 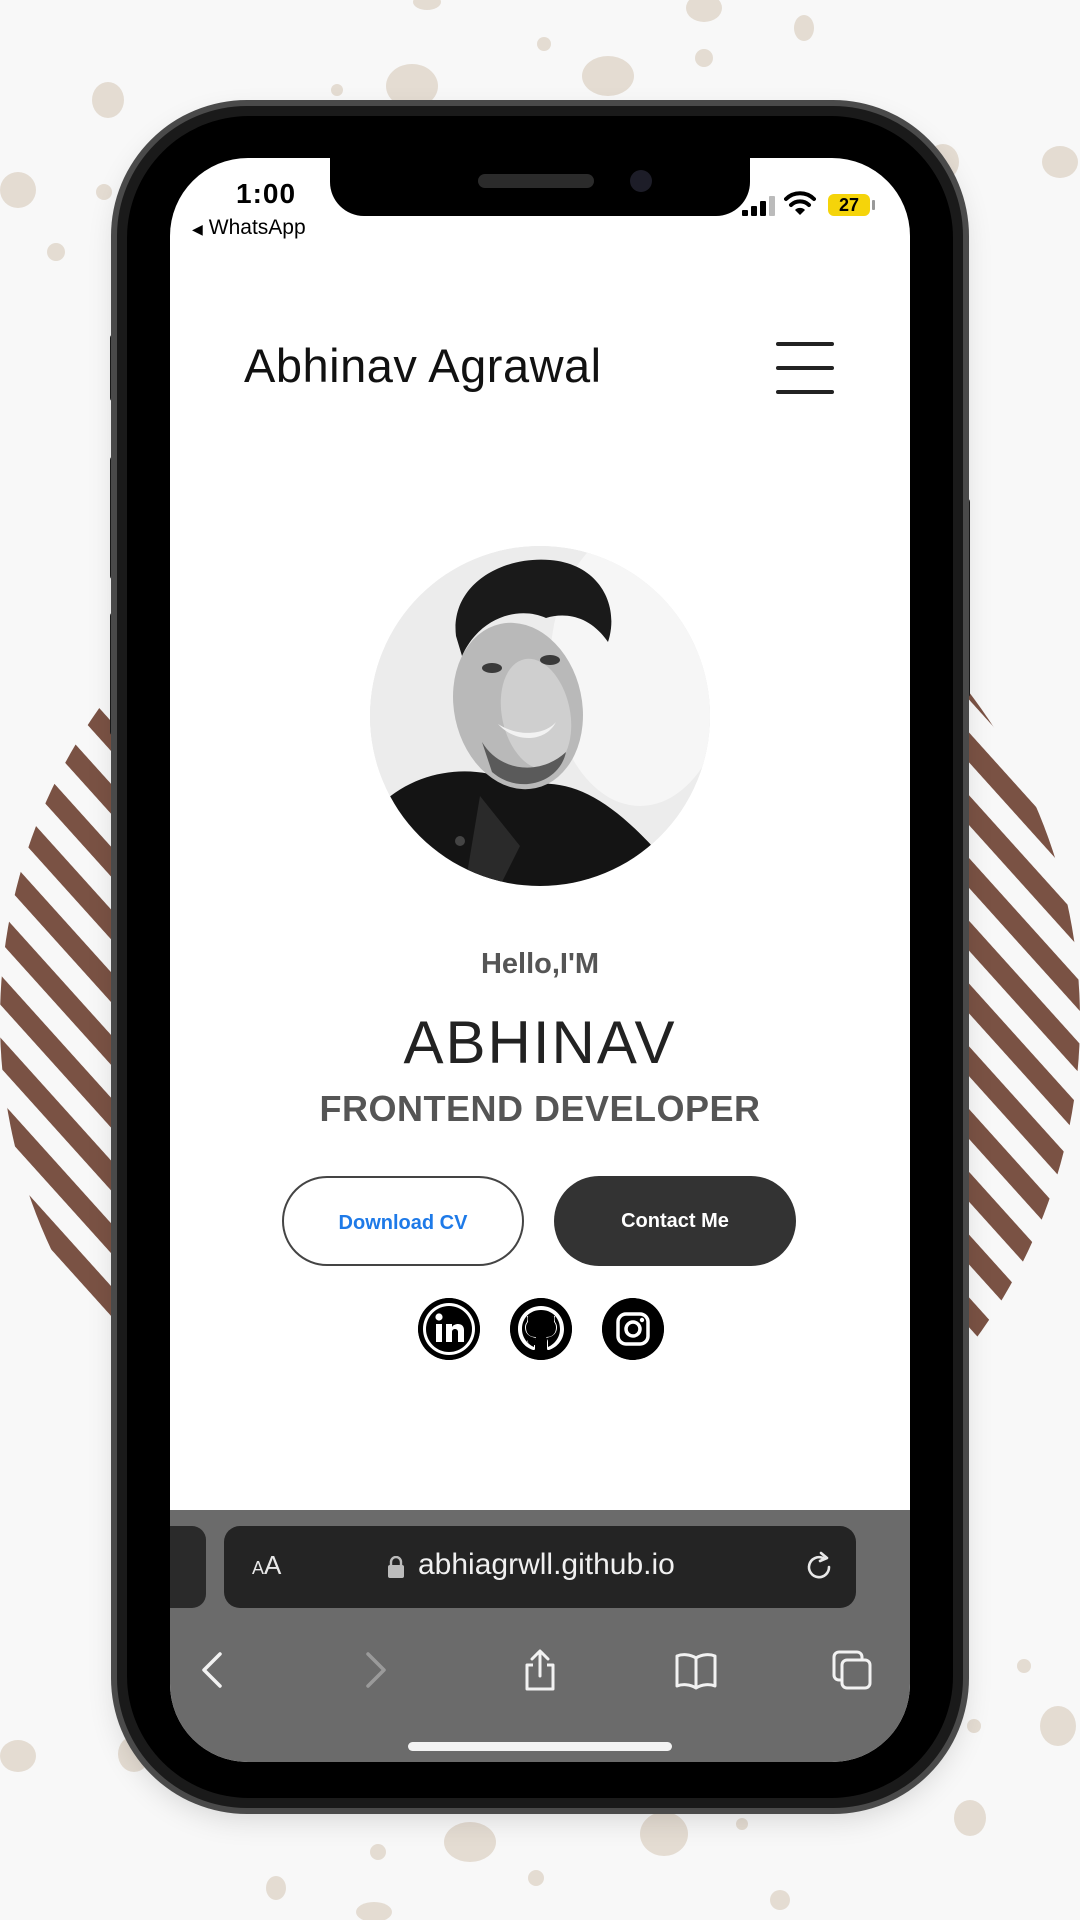 I want to click on speaker, so click(x=536, y=181).